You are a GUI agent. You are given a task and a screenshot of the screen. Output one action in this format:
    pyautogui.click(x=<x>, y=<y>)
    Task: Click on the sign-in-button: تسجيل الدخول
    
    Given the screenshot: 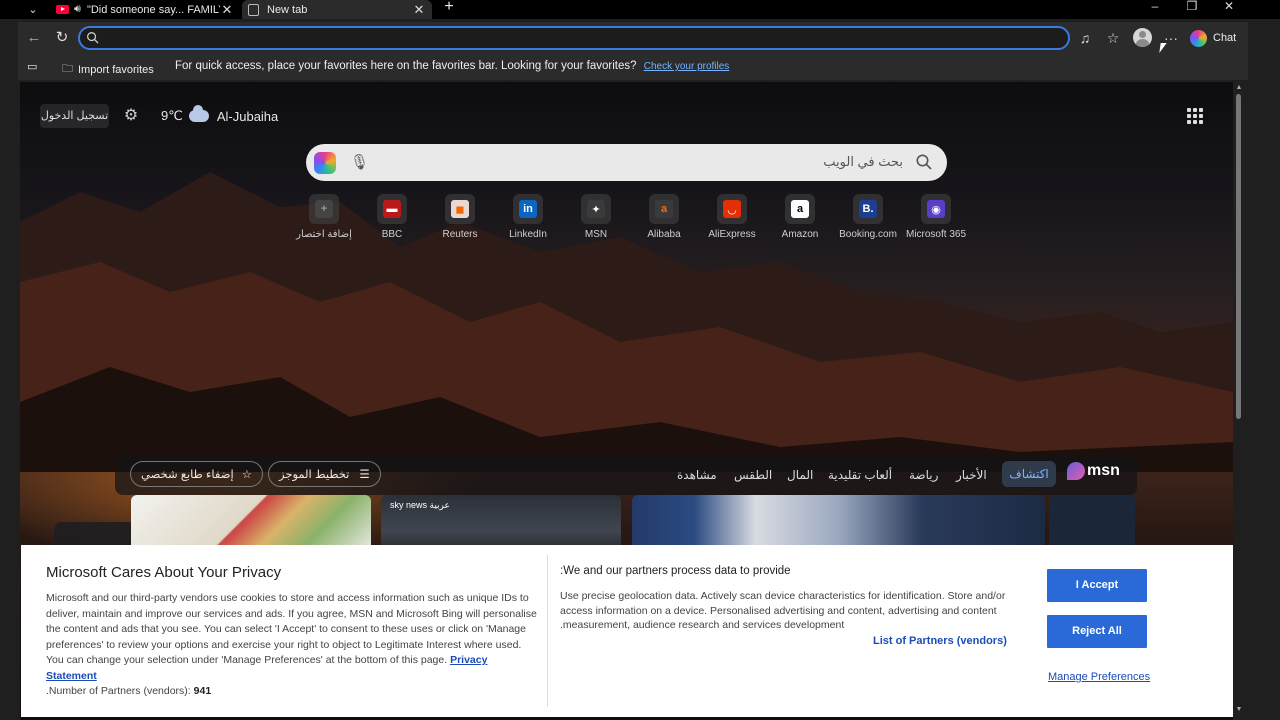 What is the action you would take?
    pyautogui.click(x=74, y=116)
    